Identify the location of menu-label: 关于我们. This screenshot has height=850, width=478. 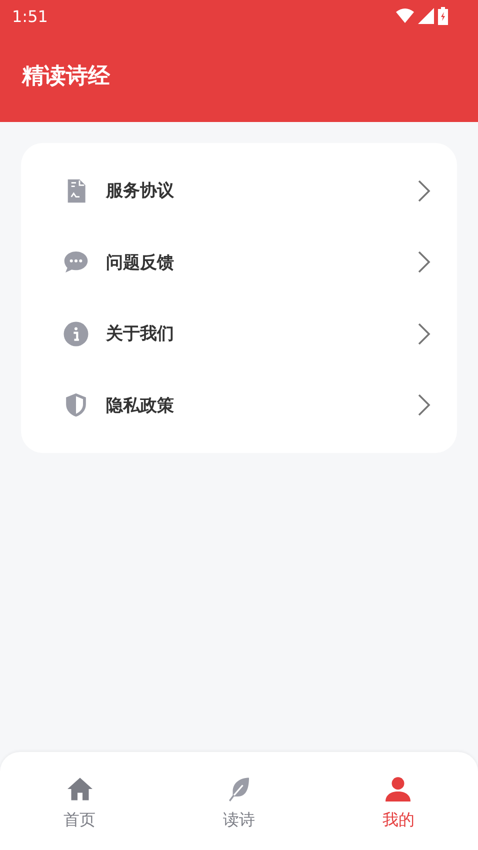
(140, 334).